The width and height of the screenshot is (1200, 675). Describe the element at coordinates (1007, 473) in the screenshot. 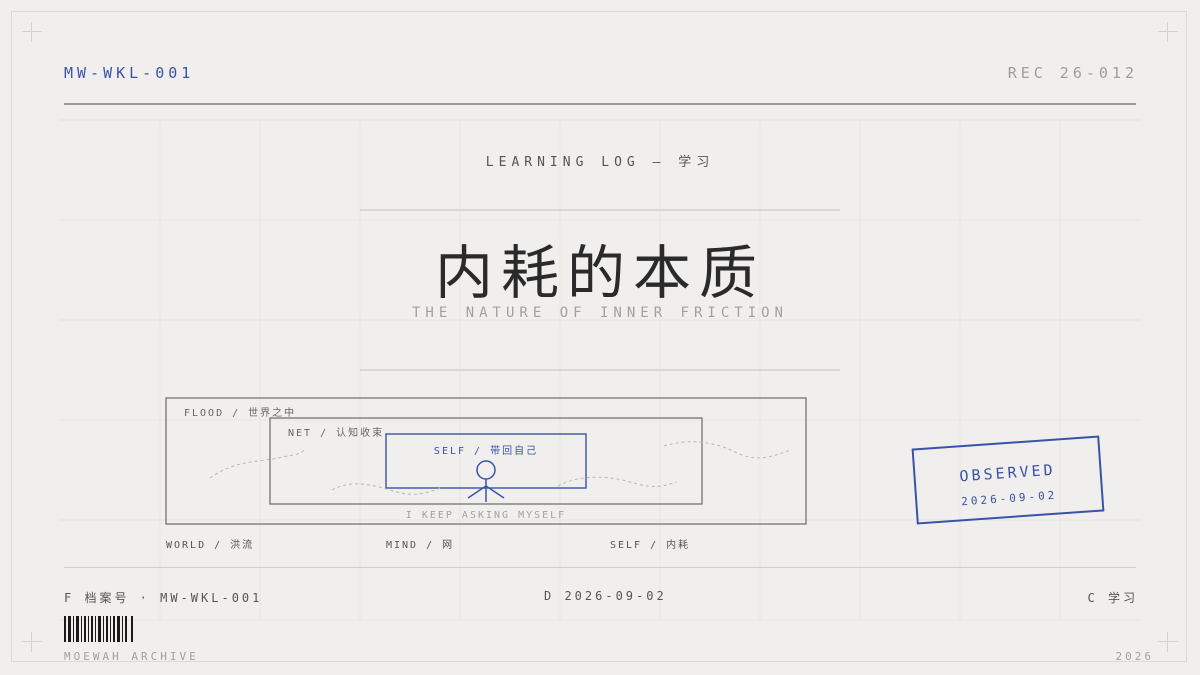

I see `stamp-label: OBSERVED` at that location.